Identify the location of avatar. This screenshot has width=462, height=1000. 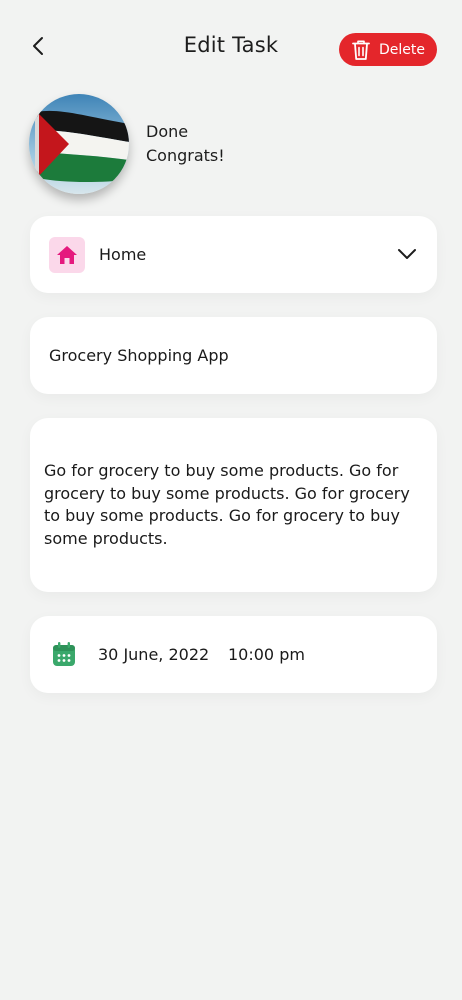
(79, 144).